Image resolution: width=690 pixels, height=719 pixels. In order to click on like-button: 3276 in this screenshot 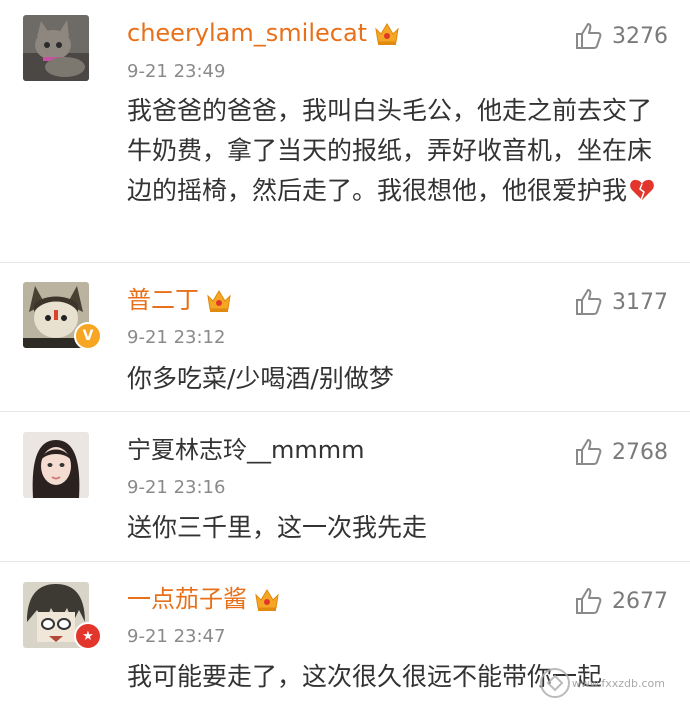, I will do `click(620, 36)`.